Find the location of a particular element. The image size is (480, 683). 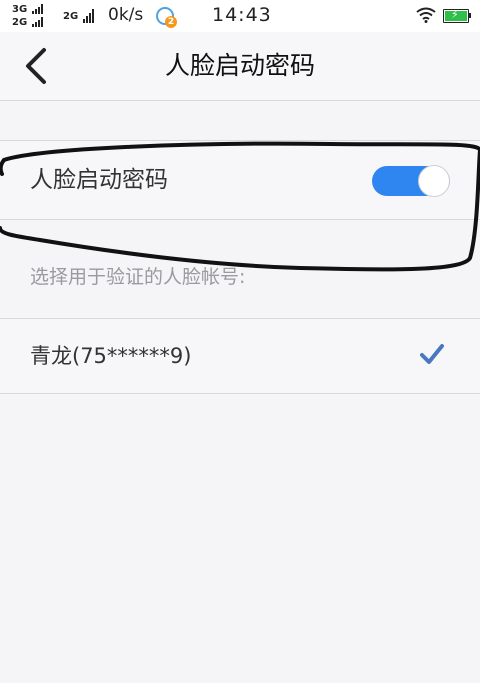

page-title: 人脸启动密码 is located at coordinates (239, 65).